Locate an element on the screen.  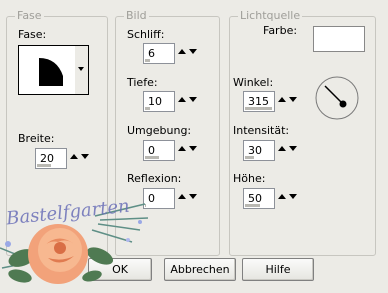
hilfe-button: Hilfe is located at coordinates (278, 269).